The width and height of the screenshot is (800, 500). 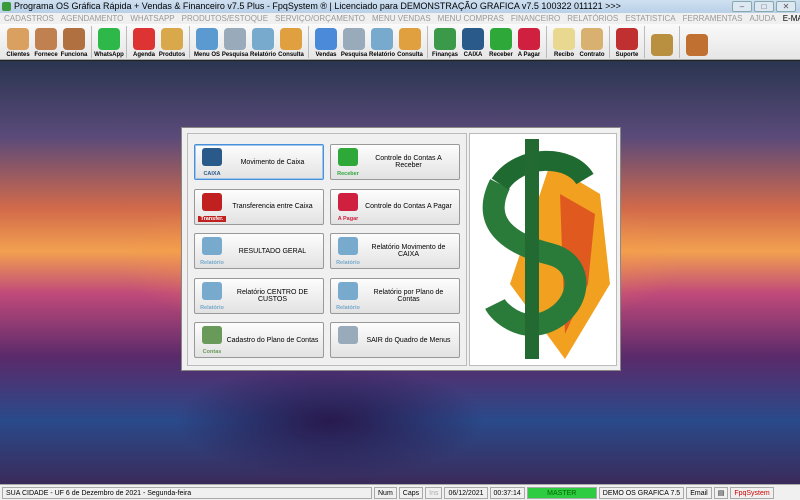 I want to click on status-ins: Ins, so click(x=434, y=492).